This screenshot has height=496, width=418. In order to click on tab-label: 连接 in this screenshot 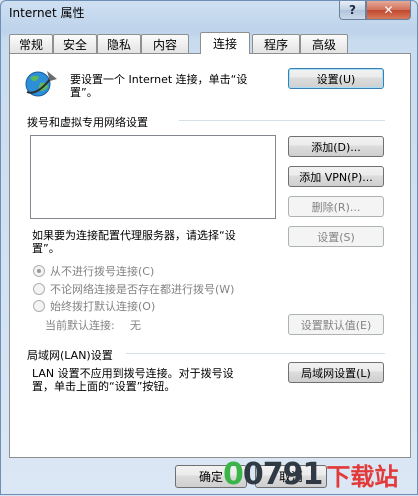, I will do `click(224, 44)`.